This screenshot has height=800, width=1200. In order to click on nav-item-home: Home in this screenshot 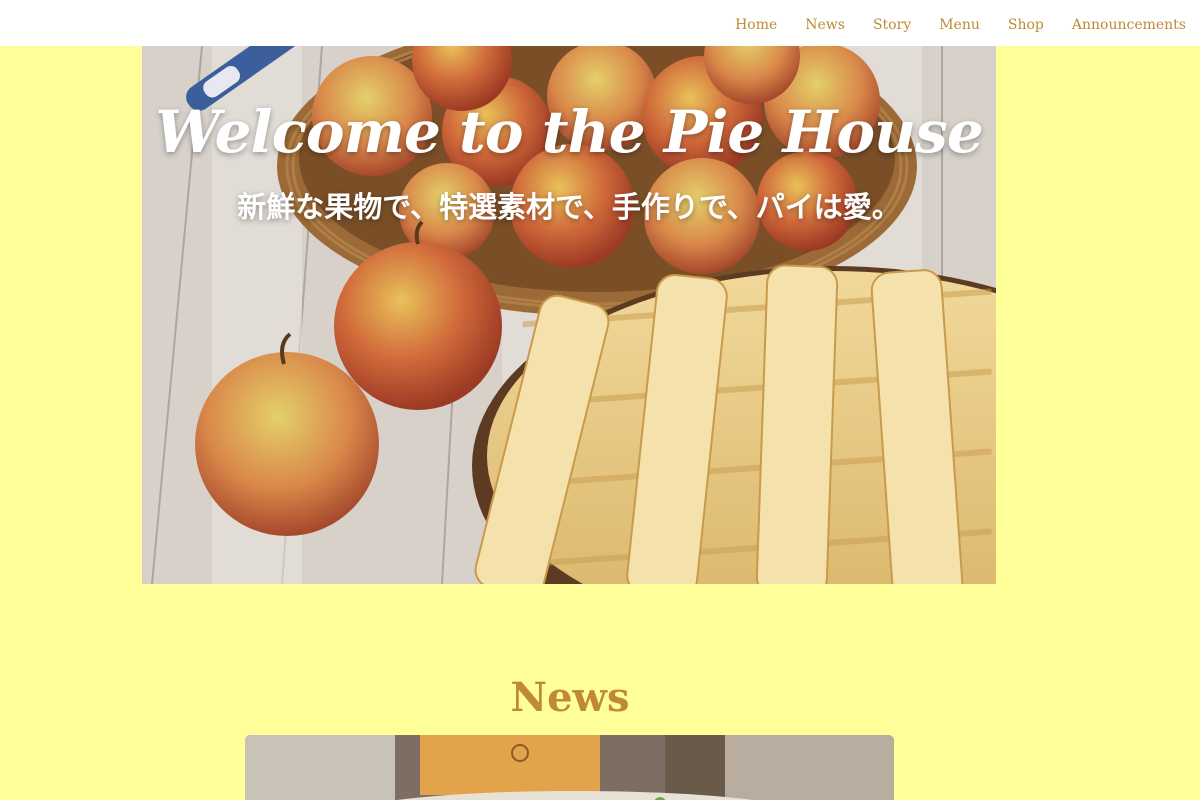, I will do `click(756, 23)`.